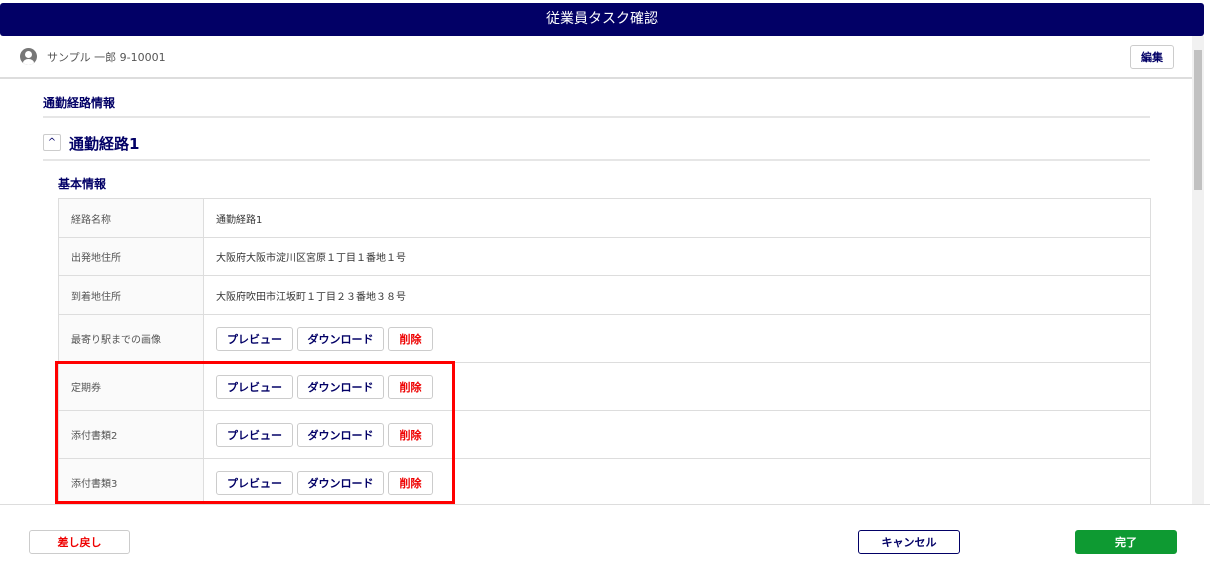 The width and height of the screenshot is (1210, 570). I want to click on page-header: 従業員タスク確認, so click(602, 19).